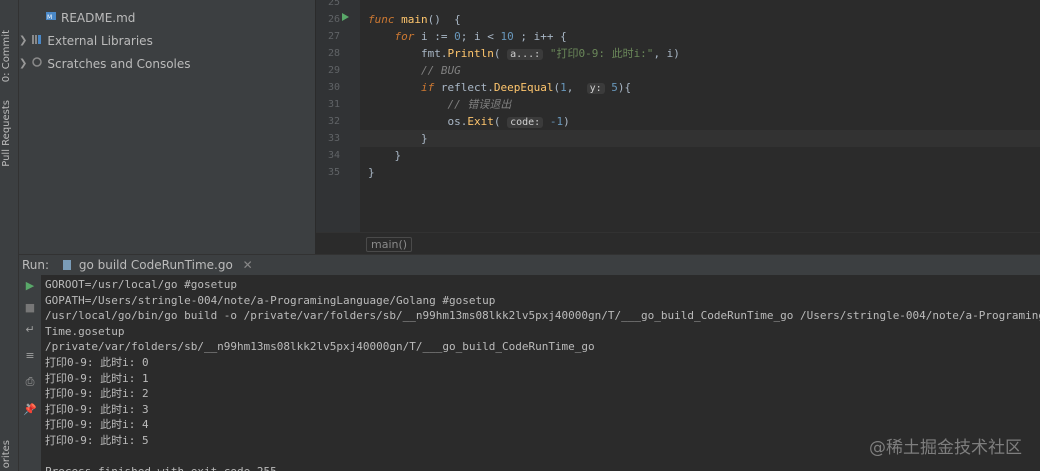  I want to click on svg-text: M, so click(49, 17).